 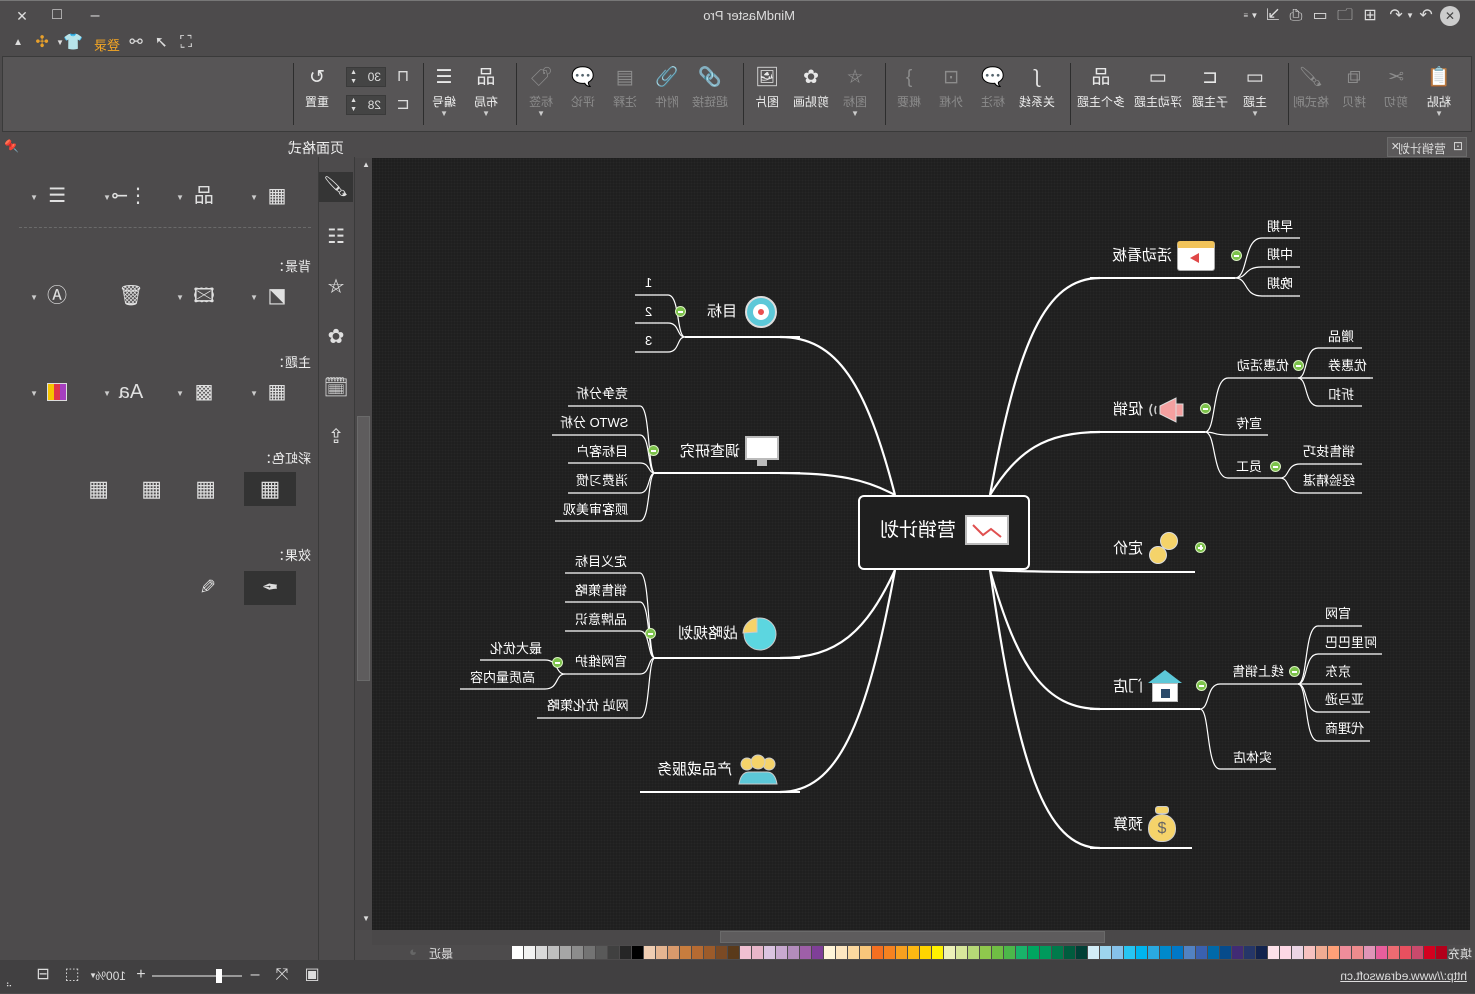 I want to click on topic-label: 优惠券, so click(x=1347, y=366).